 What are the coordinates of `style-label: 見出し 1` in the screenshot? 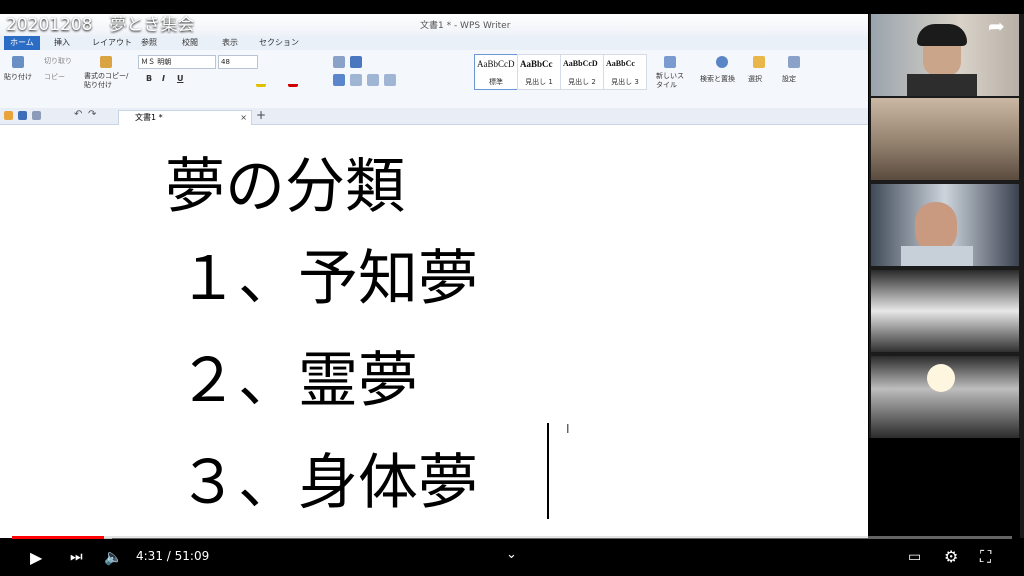 It's located at (539, 82).